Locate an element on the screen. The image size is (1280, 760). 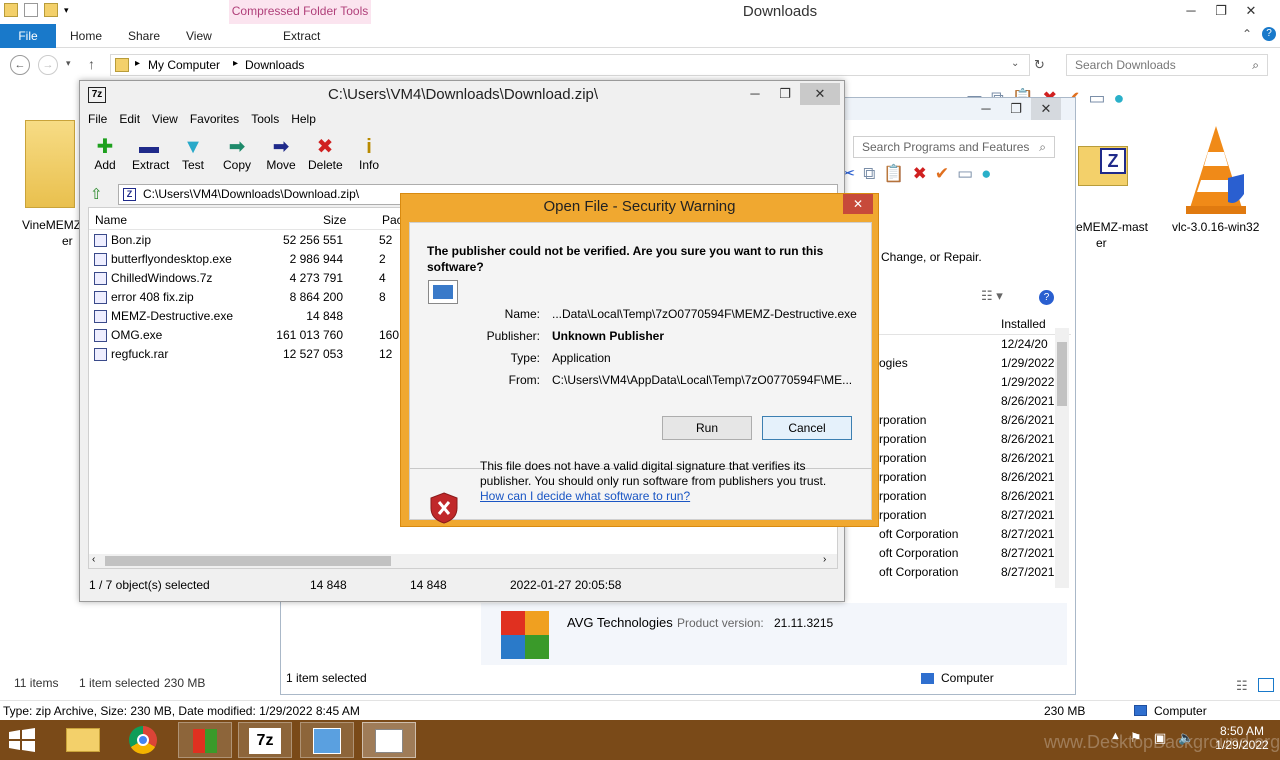
paste-icon: 📋 is located at coordinates (893, 174).